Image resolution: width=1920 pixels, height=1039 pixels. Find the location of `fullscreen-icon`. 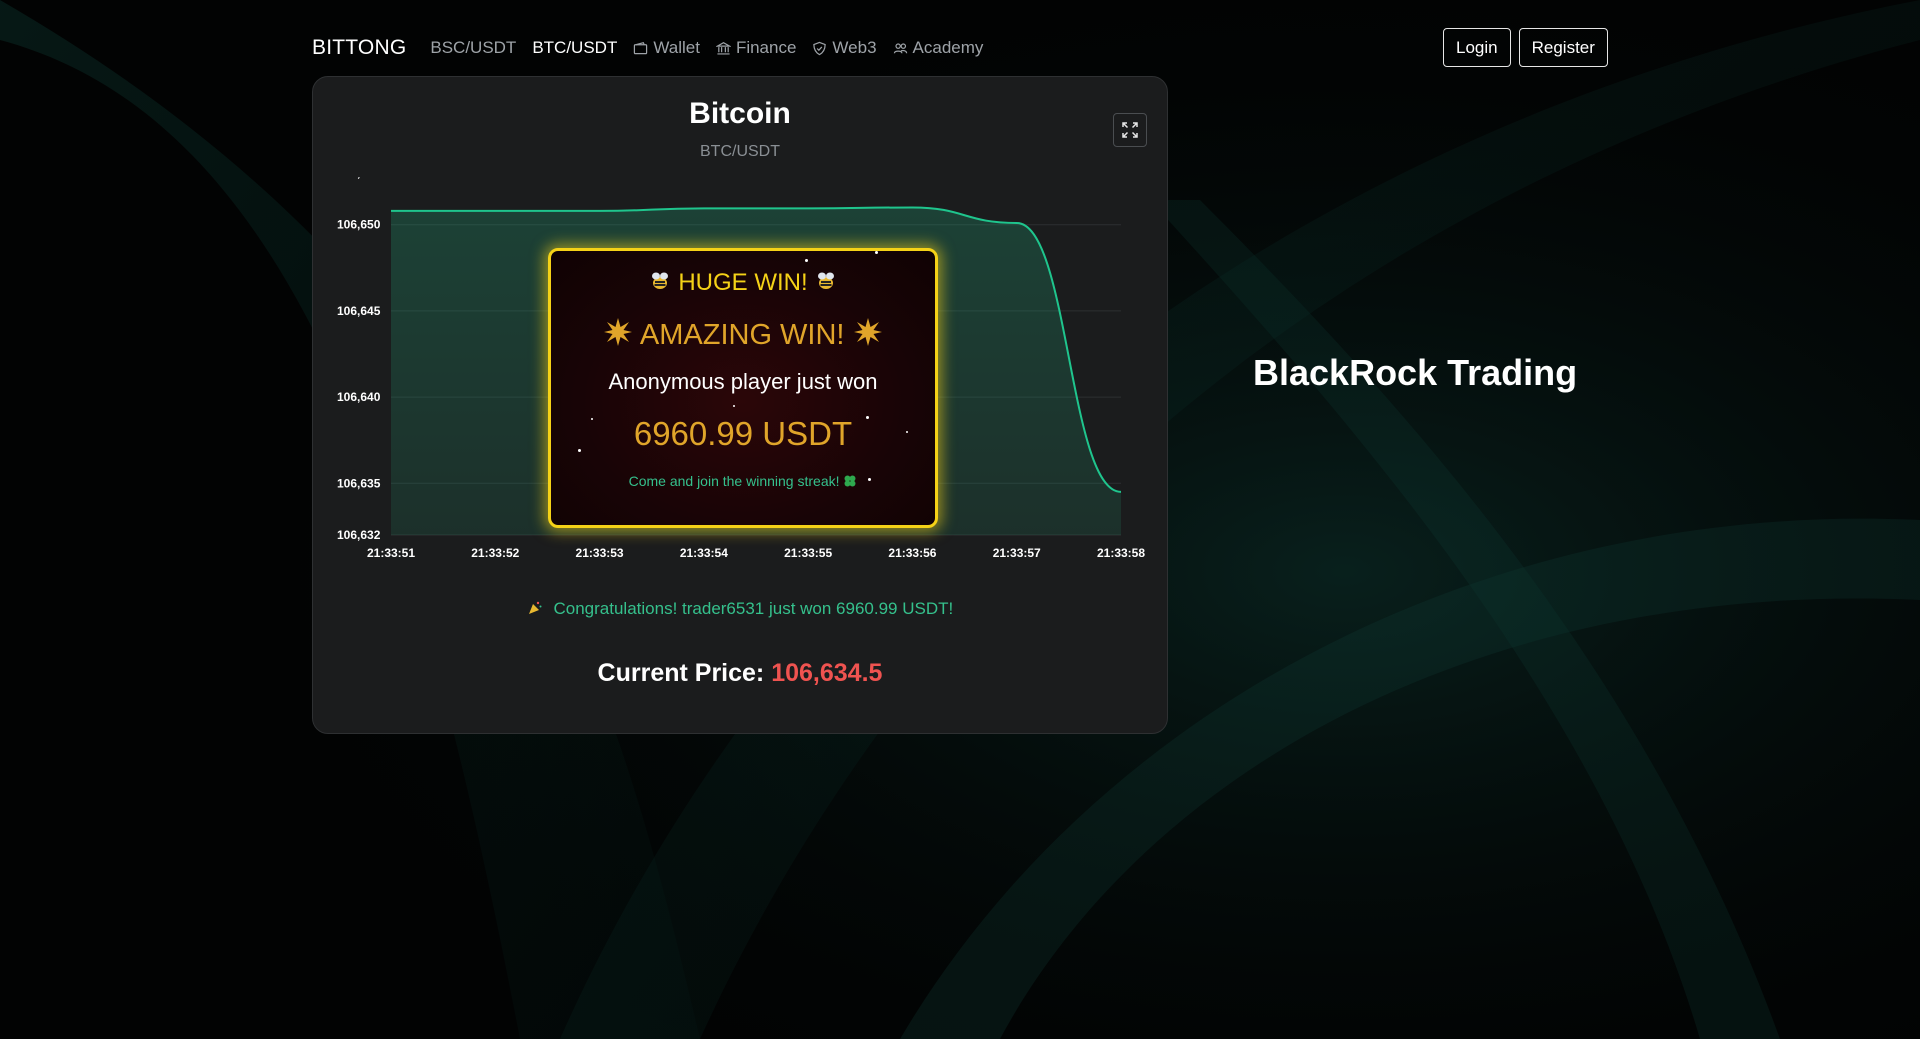

fullscreen-icon is located at coordinates (1130, 130).